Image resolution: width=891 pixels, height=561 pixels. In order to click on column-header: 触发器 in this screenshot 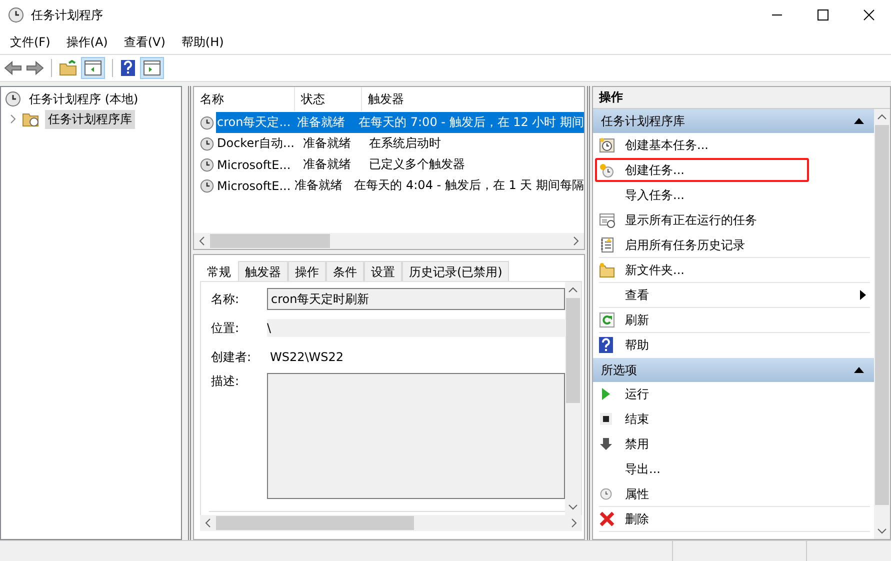, I will do `click(473, 99)`.